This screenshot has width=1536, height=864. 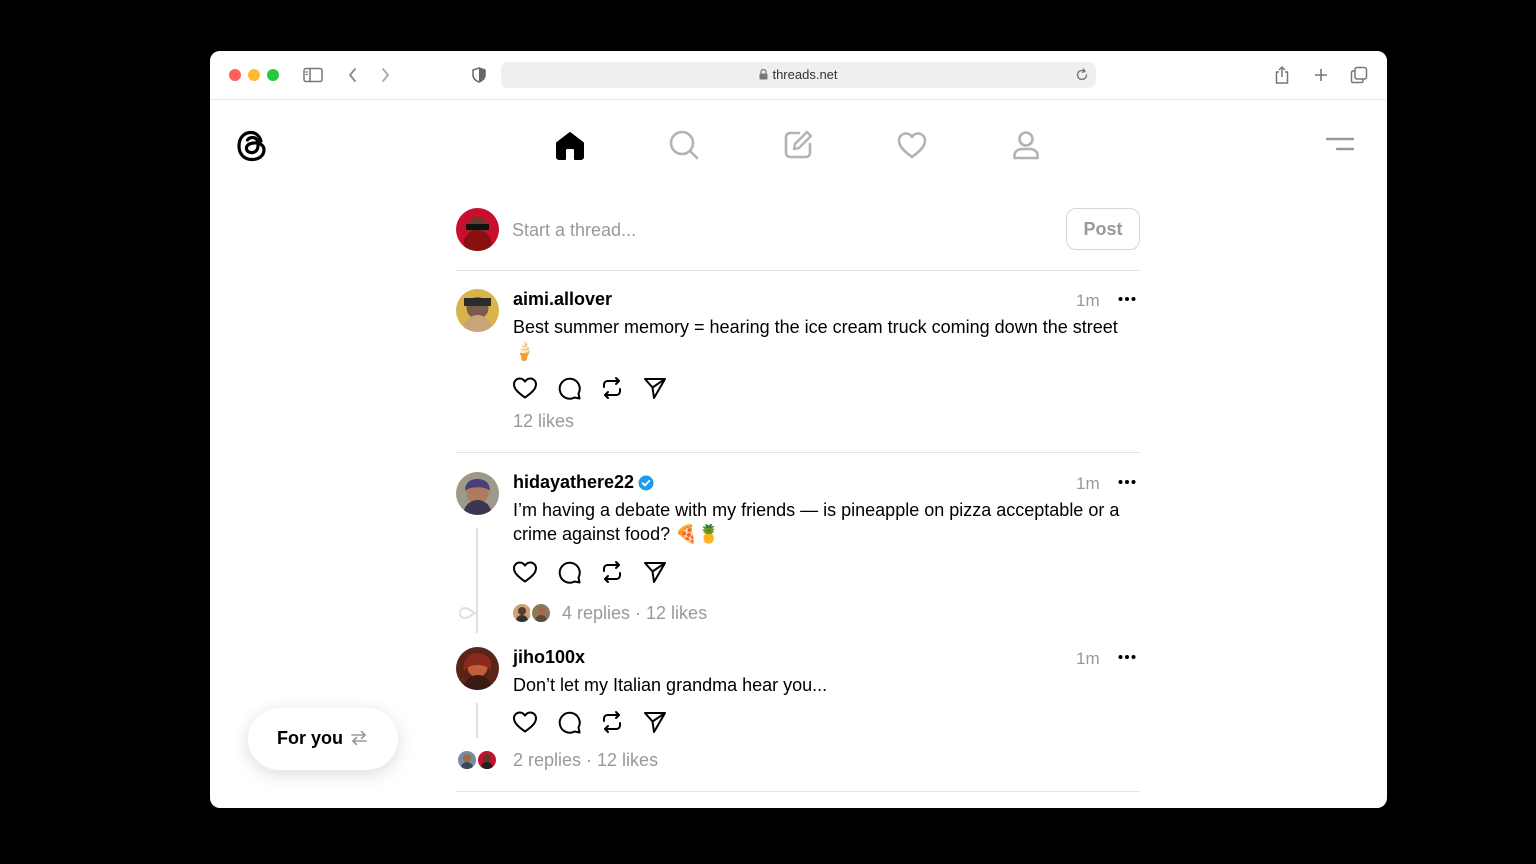 I want to click on address-bar: threads.net, so click(x=798, y=75).